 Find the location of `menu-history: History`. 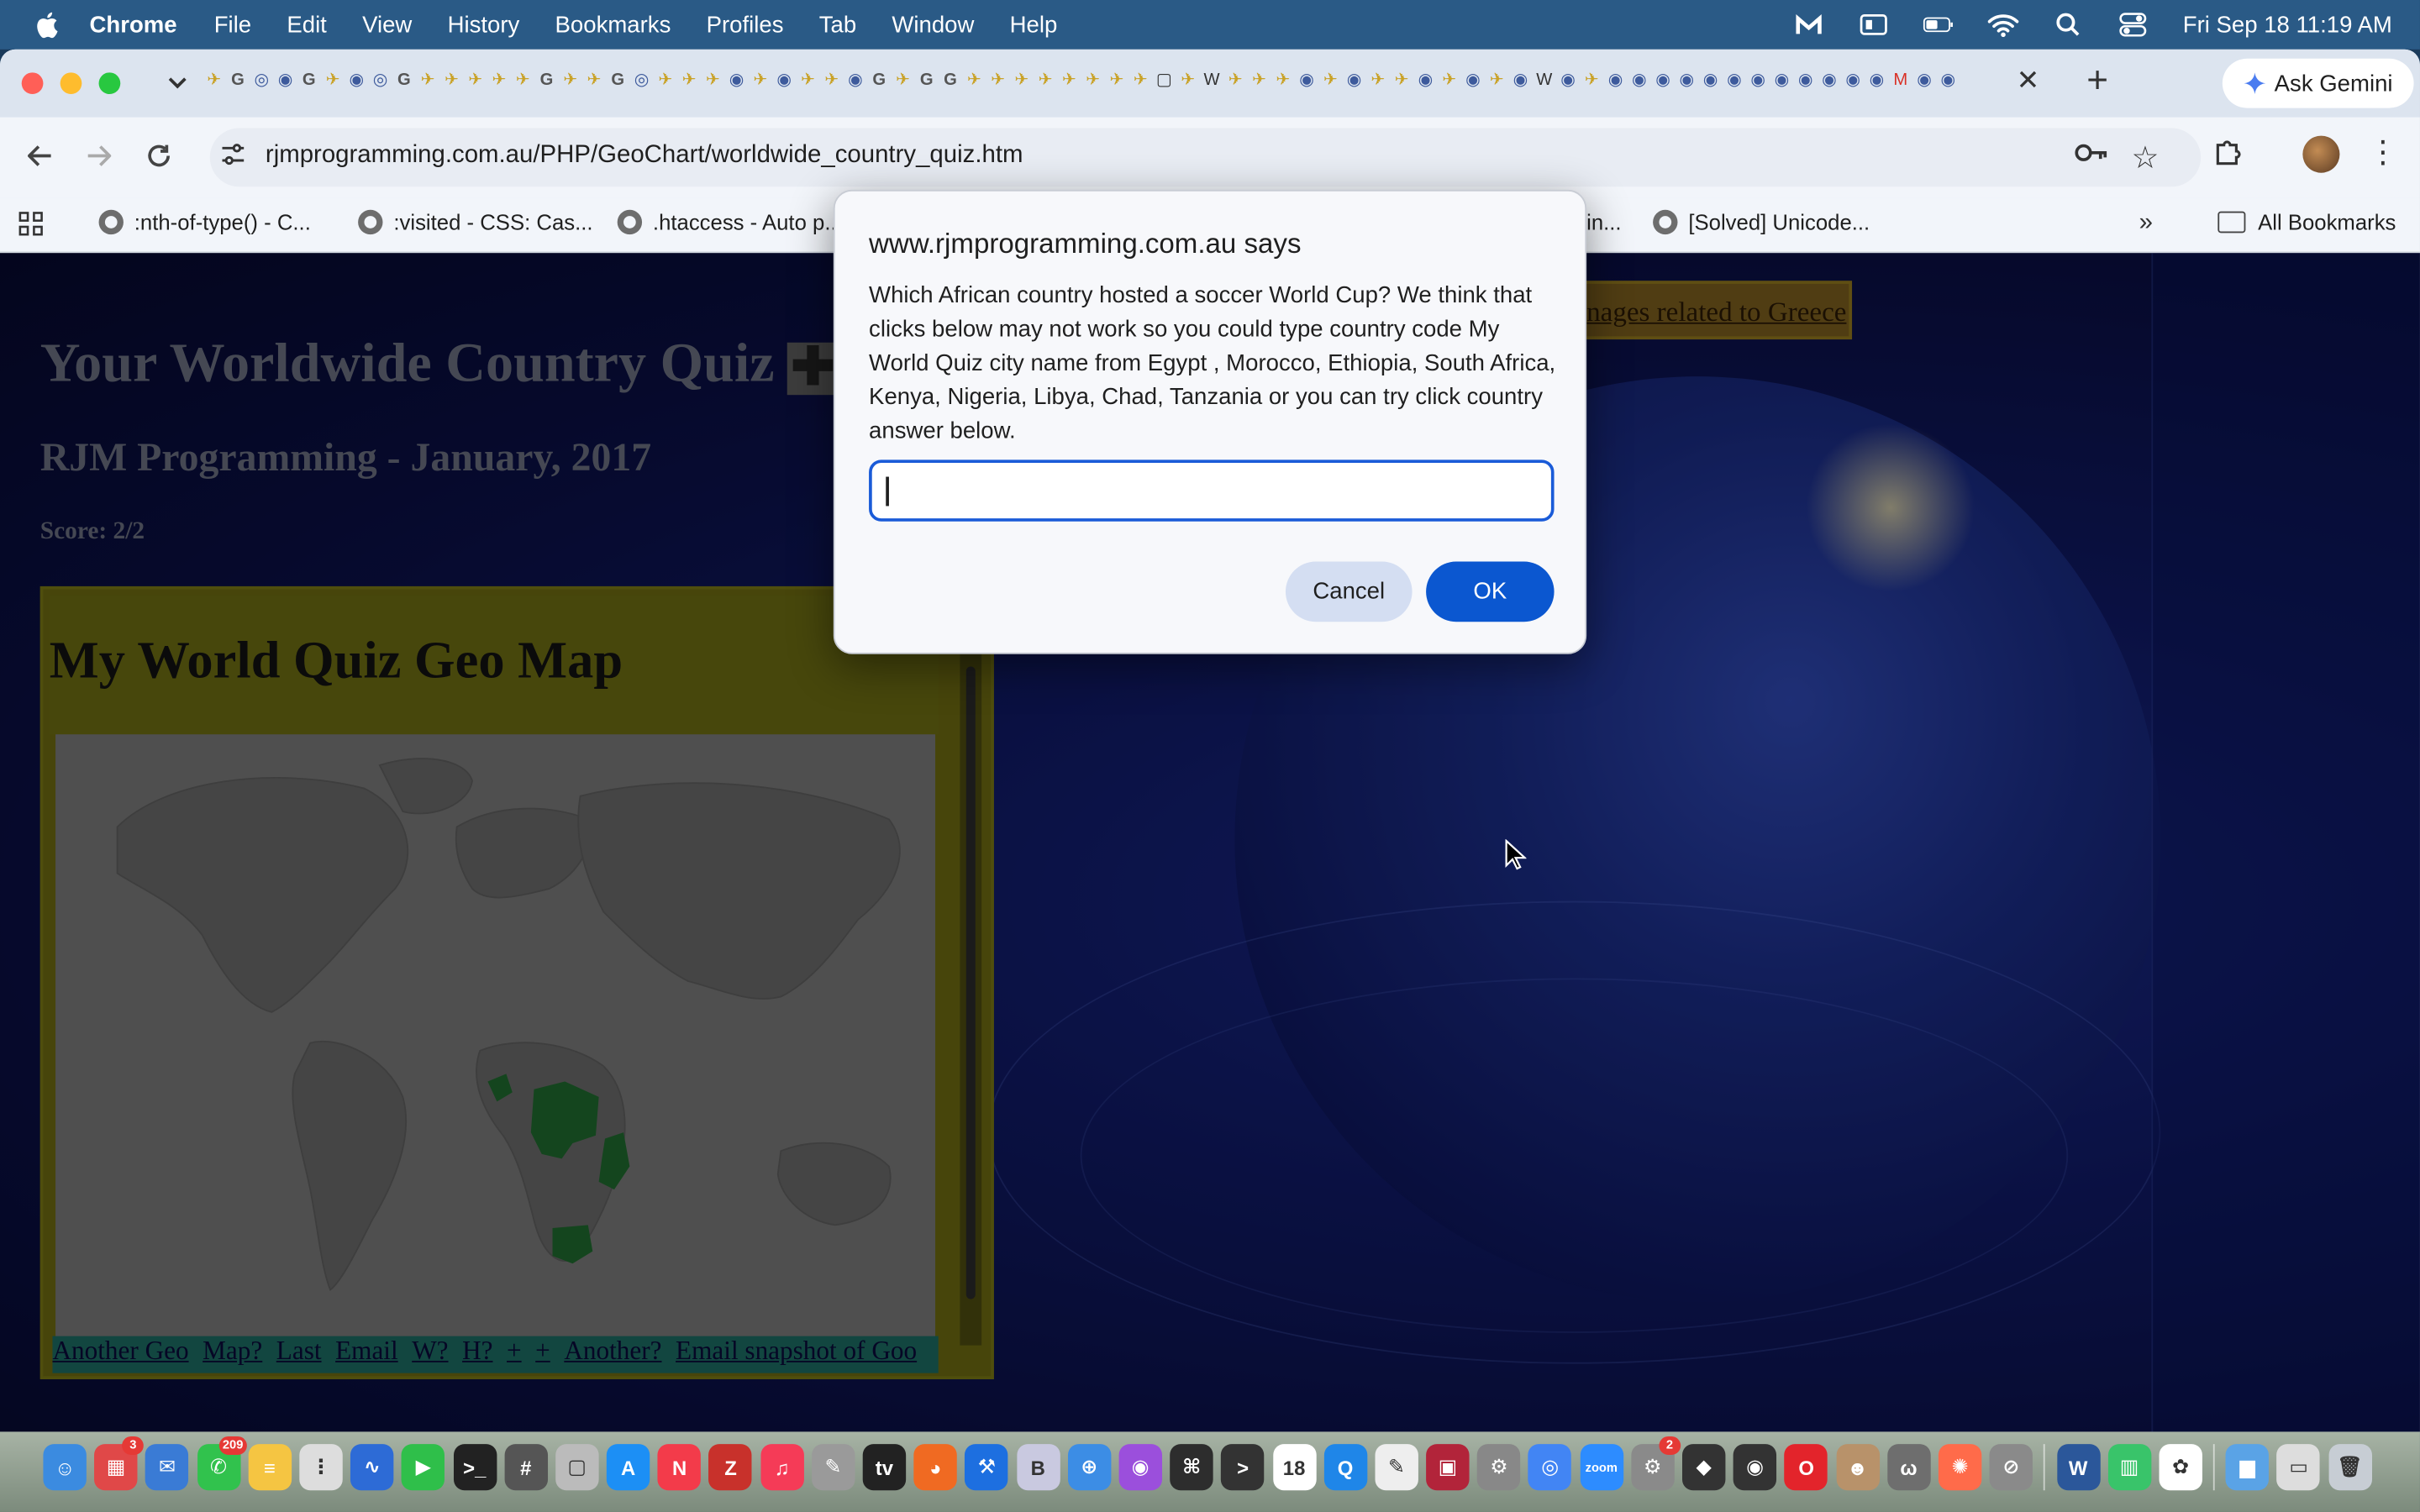

menu-history: History is located at coordinates (484, 25).